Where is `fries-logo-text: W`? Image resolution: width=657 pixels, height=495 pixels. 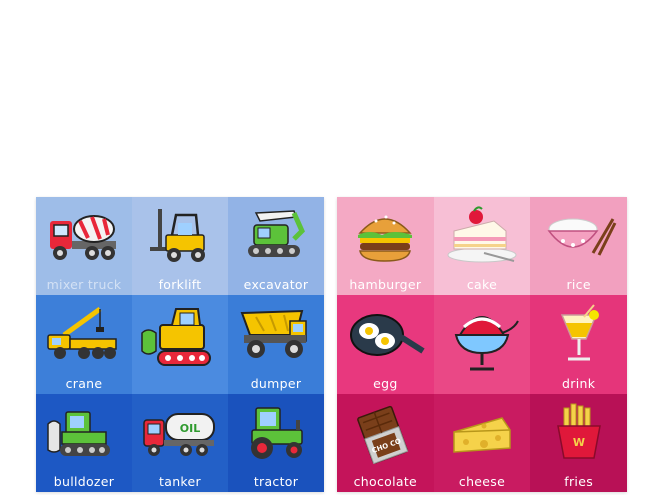 fries-logo-text: W is located at coordinates (579, 442).